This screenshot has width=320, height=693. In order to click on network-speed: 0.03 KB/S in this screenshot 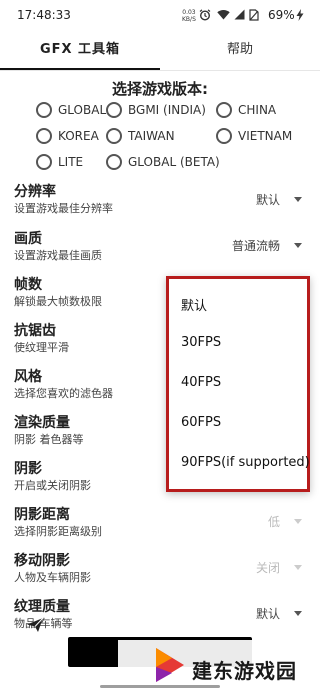, I will do `click(189, 16)`.